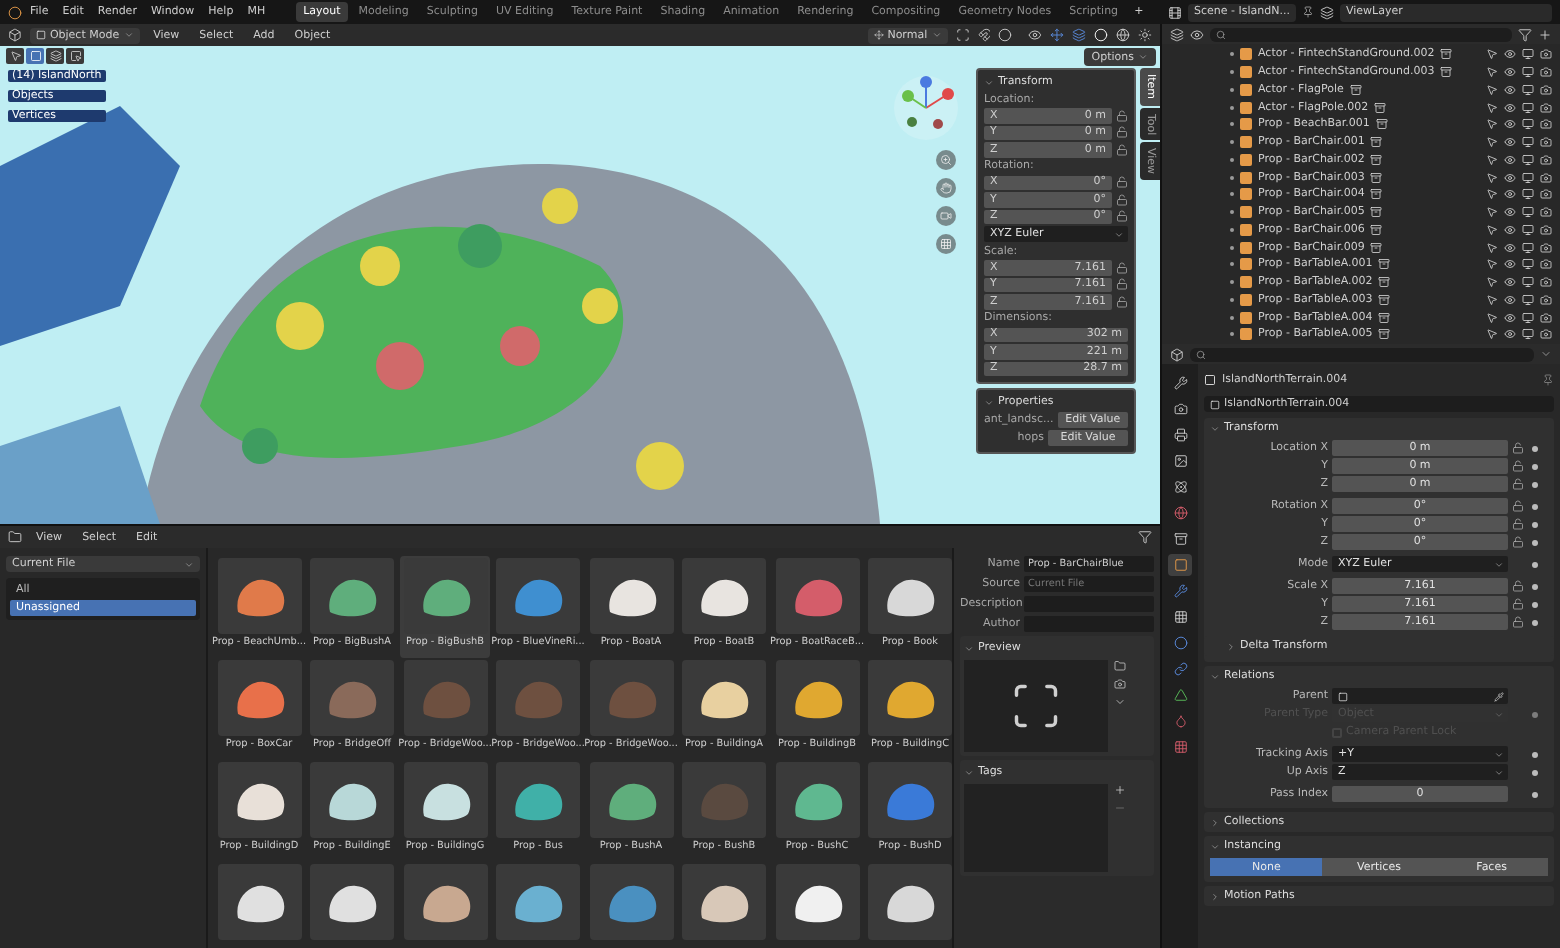 The height and width of the screenshot is (948, 1560). Describe the element at coordinates (1035, 35) in the screenshot. I see `visibility-icon` at that location.